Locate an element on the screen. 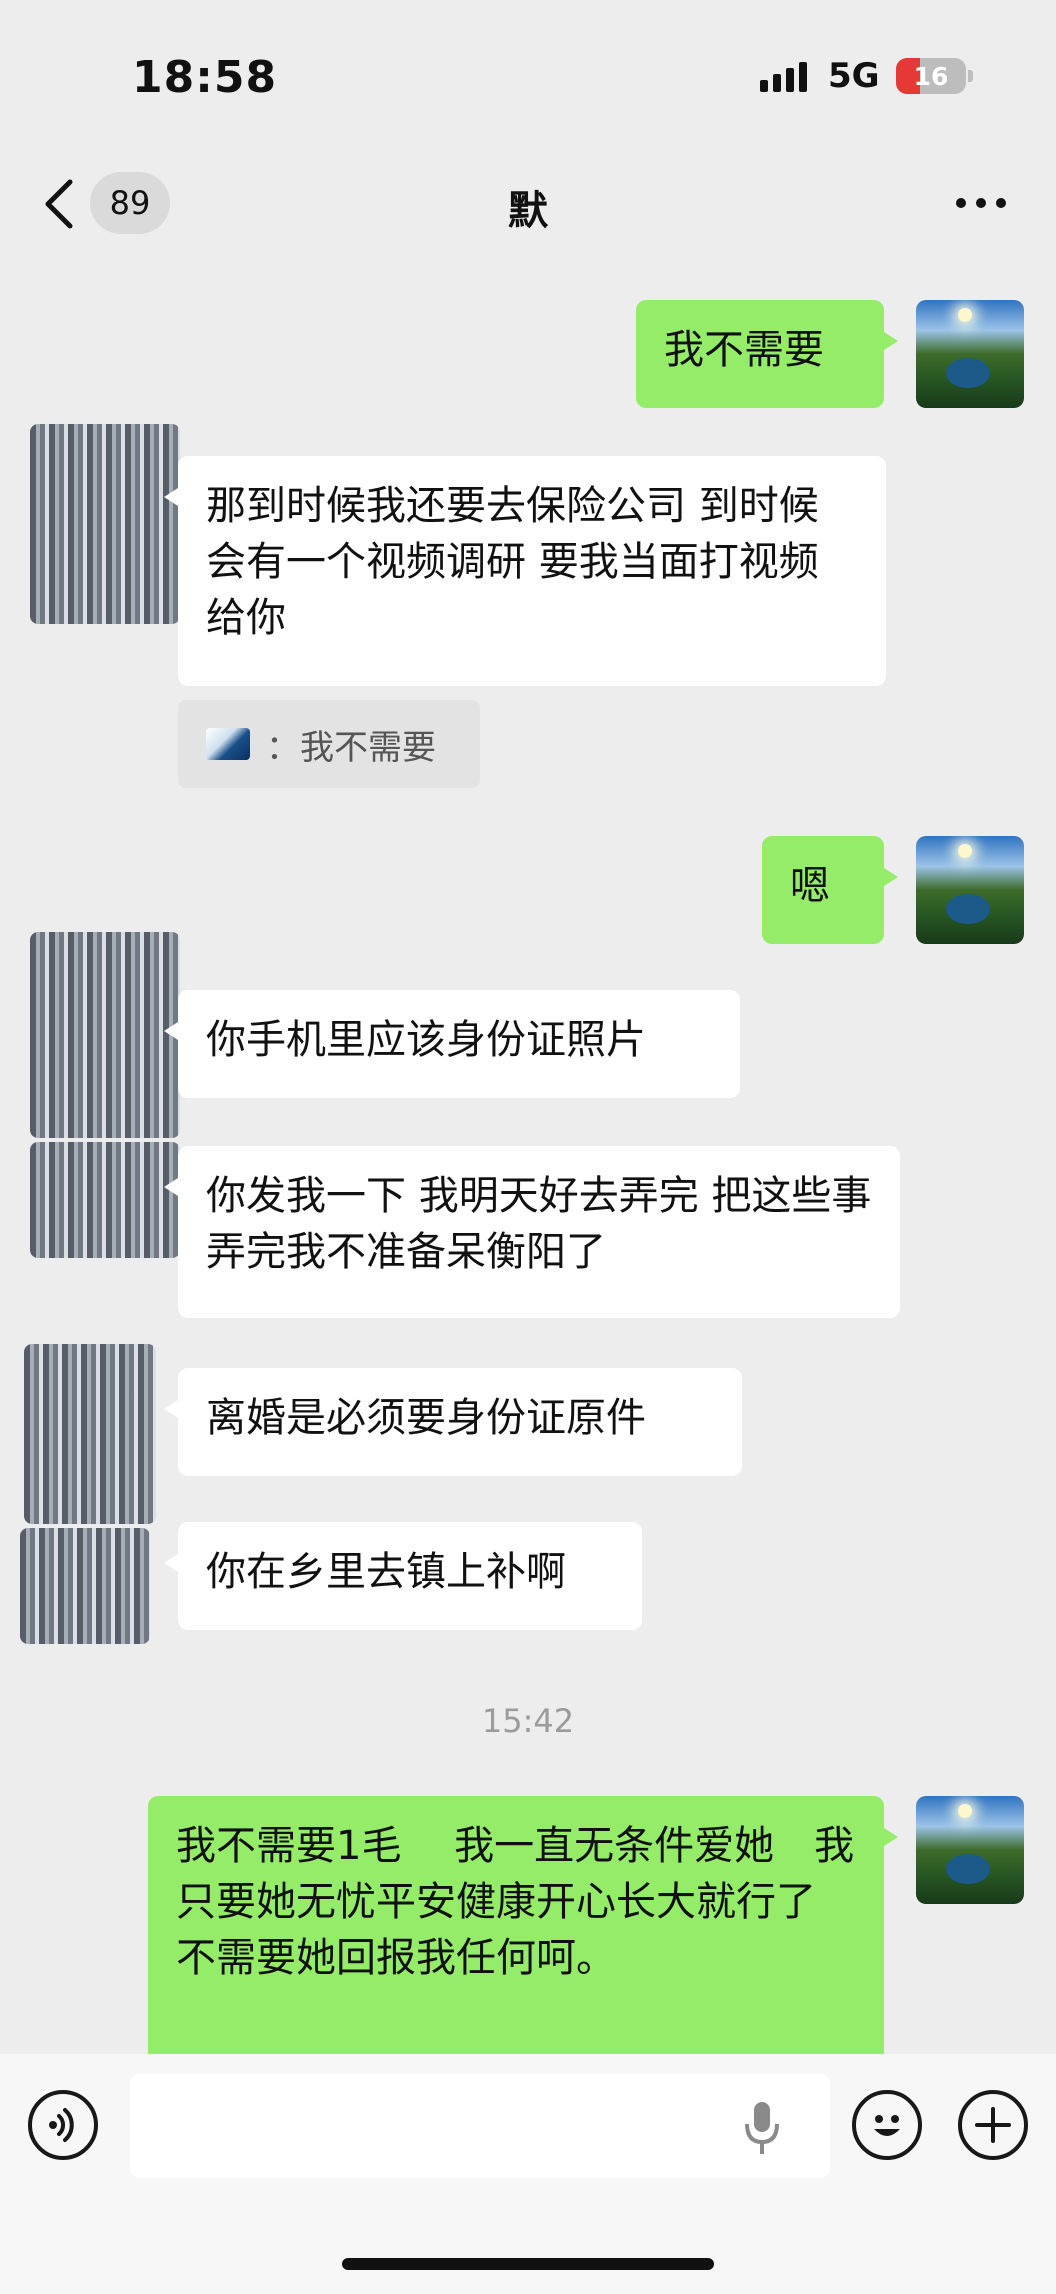 This screenshot has height=2294, width=1056. status-time: 18:58 is located at coordinates (205, 77).